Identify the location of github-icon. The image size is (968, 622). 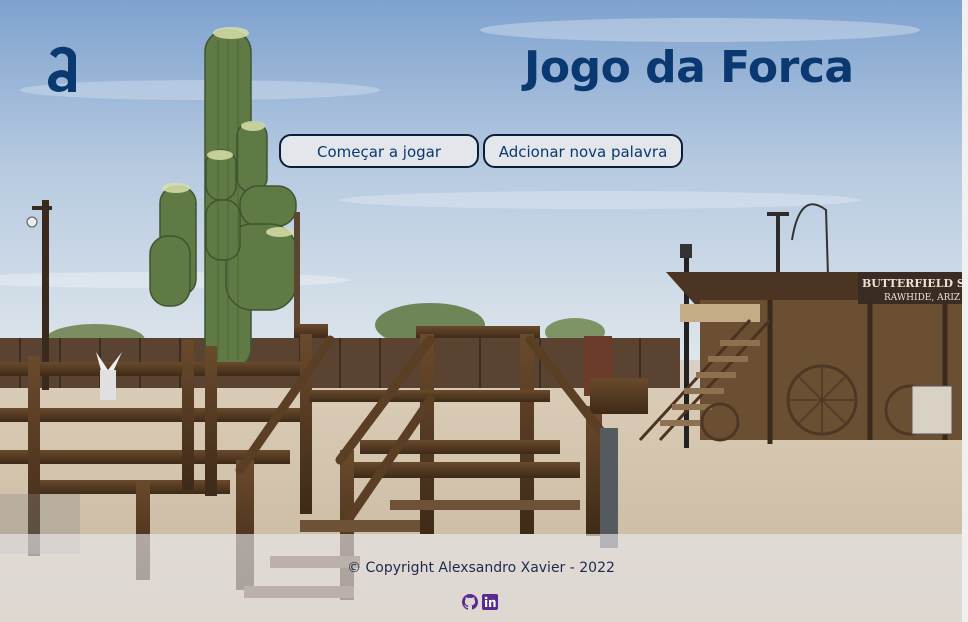
(470, 602).